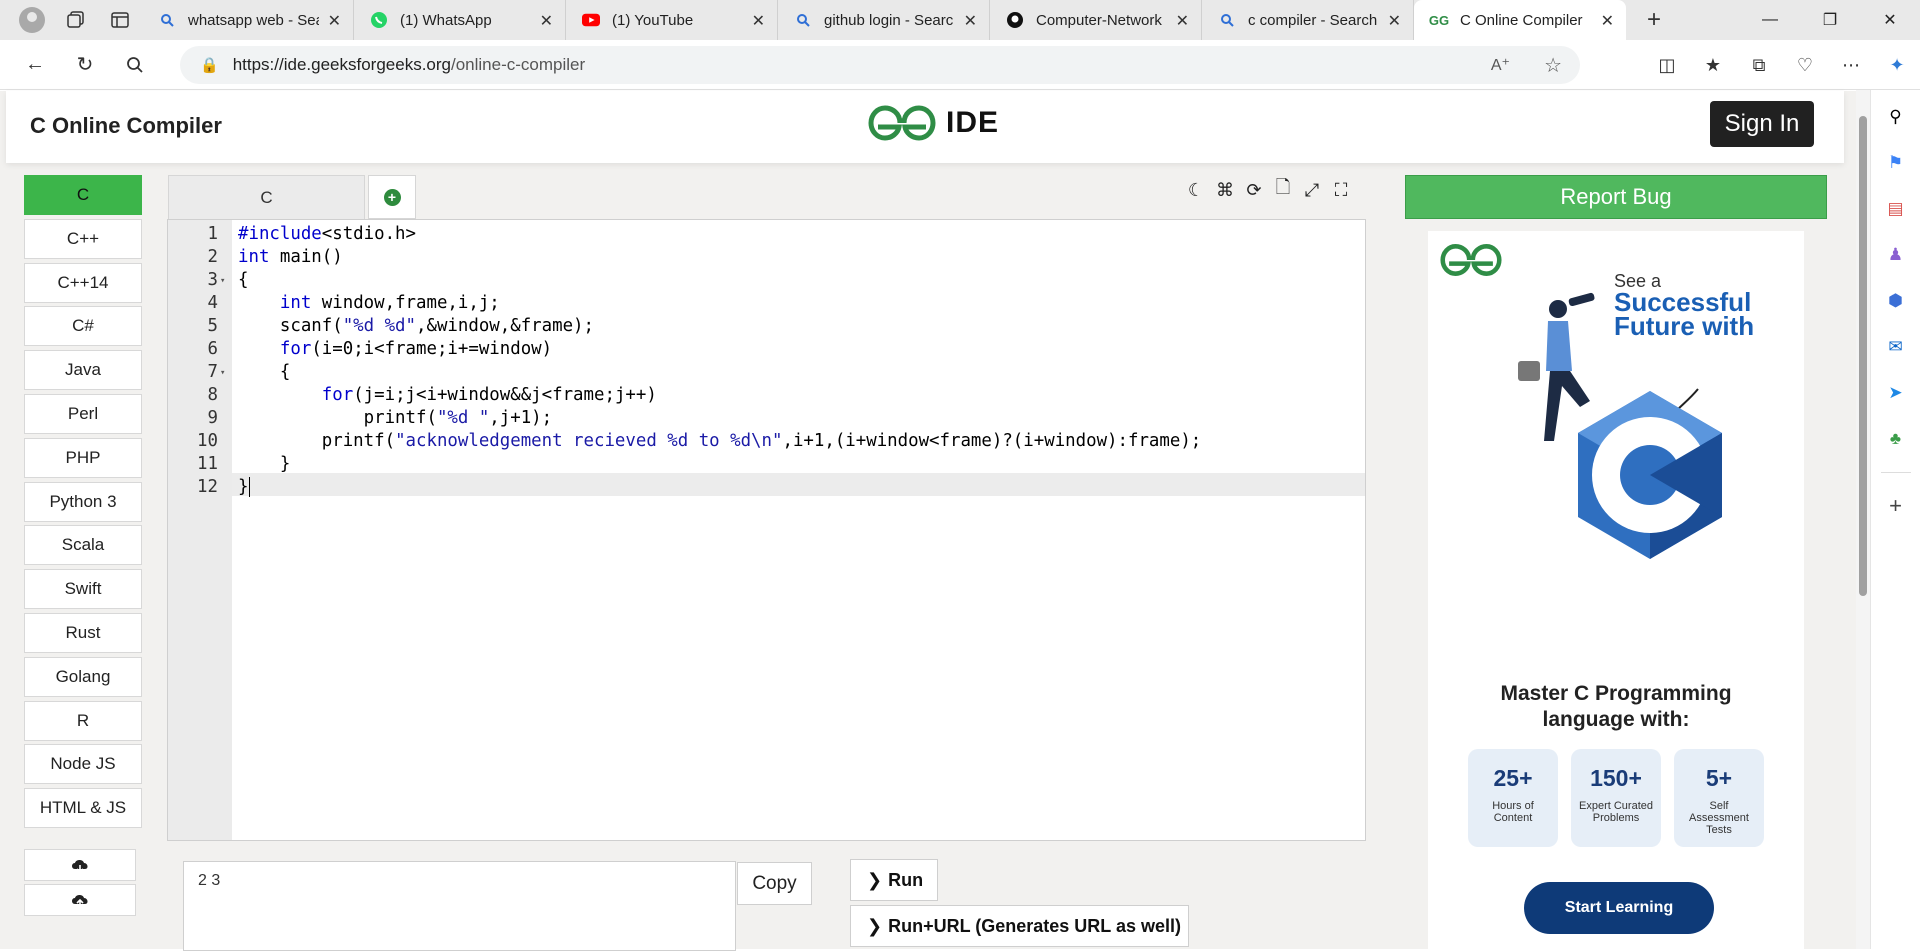  Describe the element at coordinates (83, 326) in the screenshot. I see `language-item: C#` at that location.